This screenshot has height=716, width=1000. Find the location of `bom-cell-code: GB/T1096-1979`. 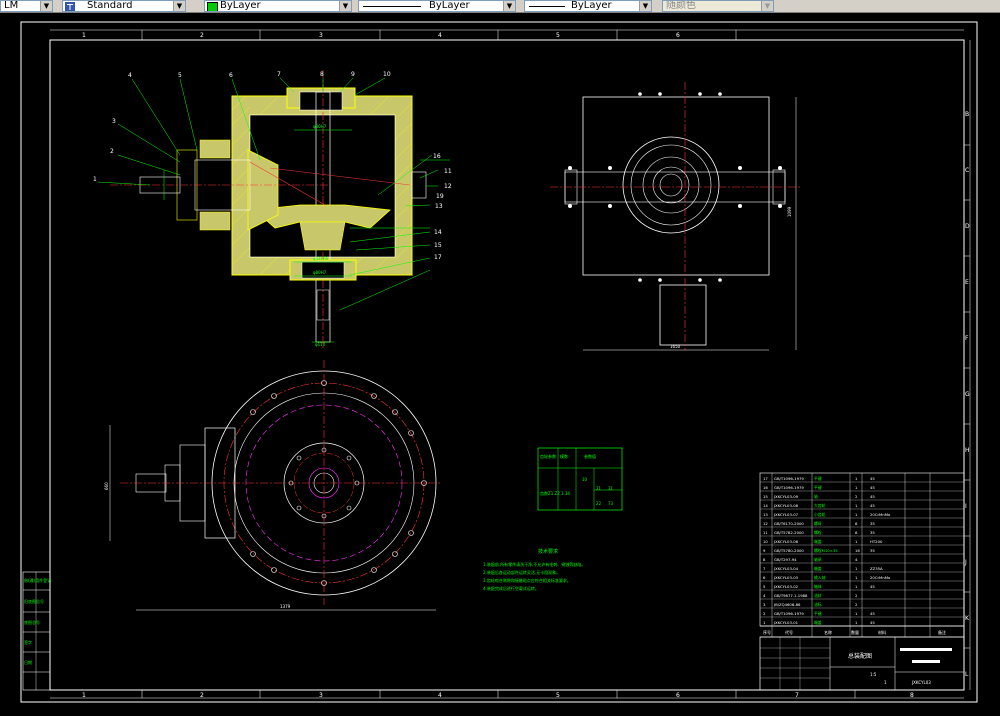

bom-cell-code: GB/T1096-1979 is located at coordinates (789, 613).